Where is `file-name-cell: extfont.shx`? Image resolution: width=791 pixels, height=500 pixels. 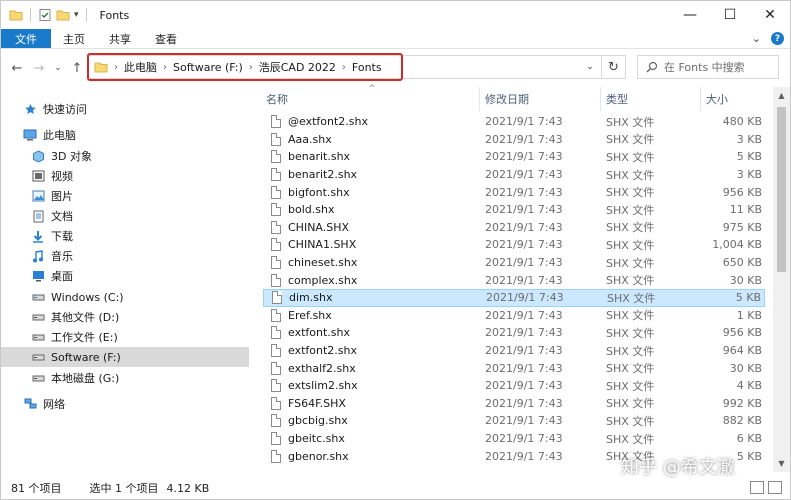 file-name-cell: extfont.shx is located at coordinates (310, 333).